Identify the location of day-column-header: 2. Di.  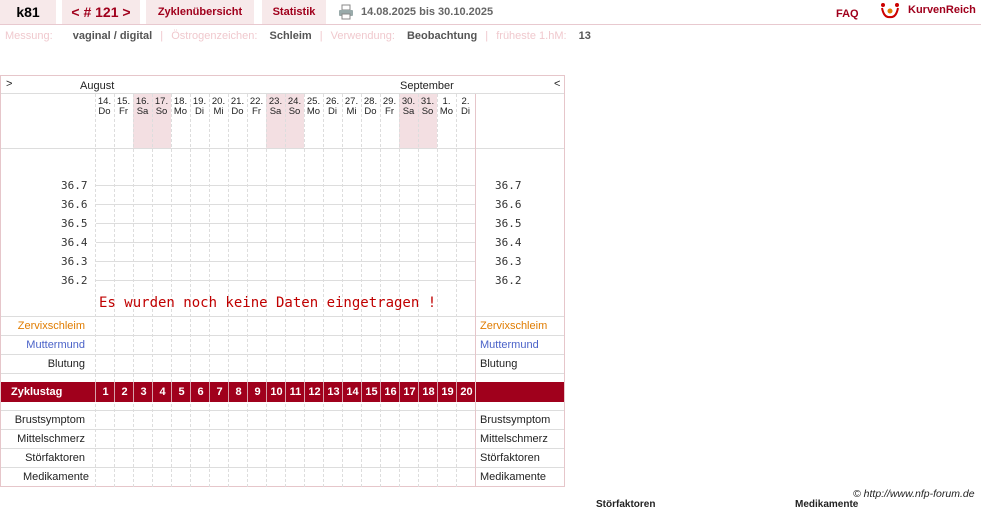
(465, 107).